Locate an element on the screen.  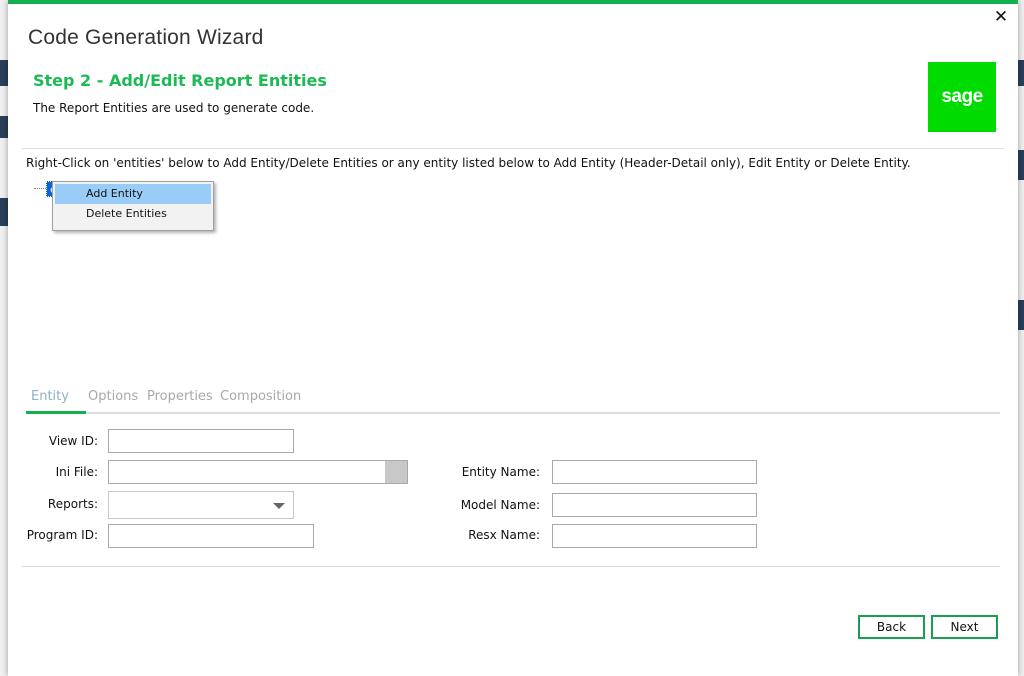
tabs-divider is located at coordinates (513, 413).